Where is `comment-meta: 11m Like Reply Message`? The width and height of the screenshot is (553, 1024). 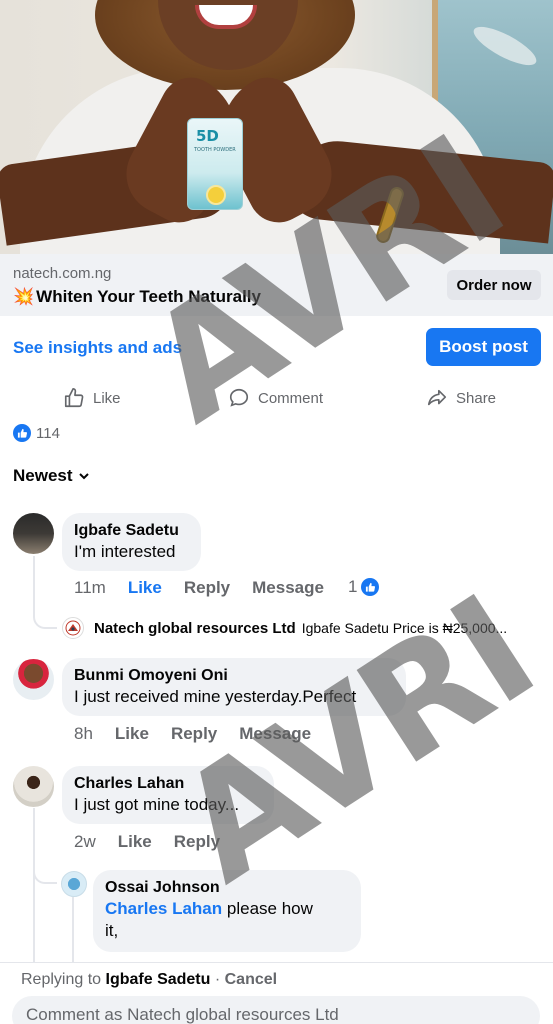 comment-meta: 11m Like Reply Message is located at coordinates (210, 588).